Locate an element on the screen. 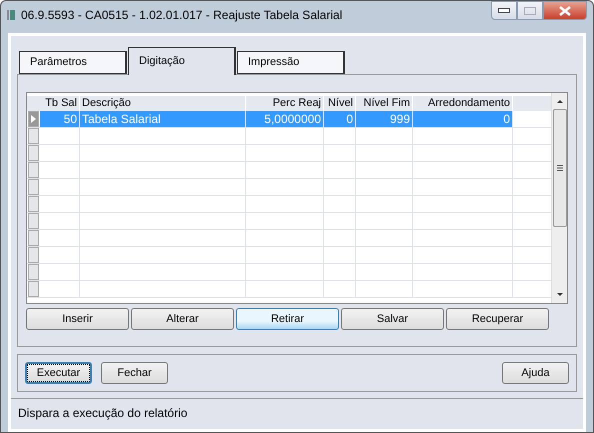 The image size is (594, 433). close-icon is located at coordinates (565, 11).